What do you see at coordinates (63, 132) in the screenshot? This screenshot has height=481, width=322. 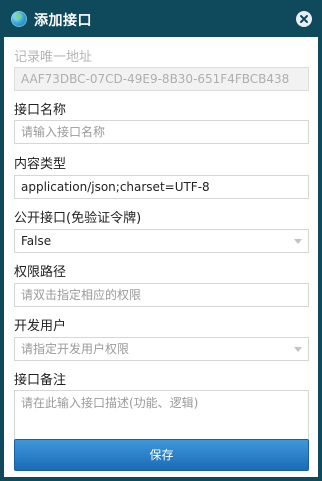 I see `interface-name-placeholder: 请输入接口名称` at bounding box center [63, 132].